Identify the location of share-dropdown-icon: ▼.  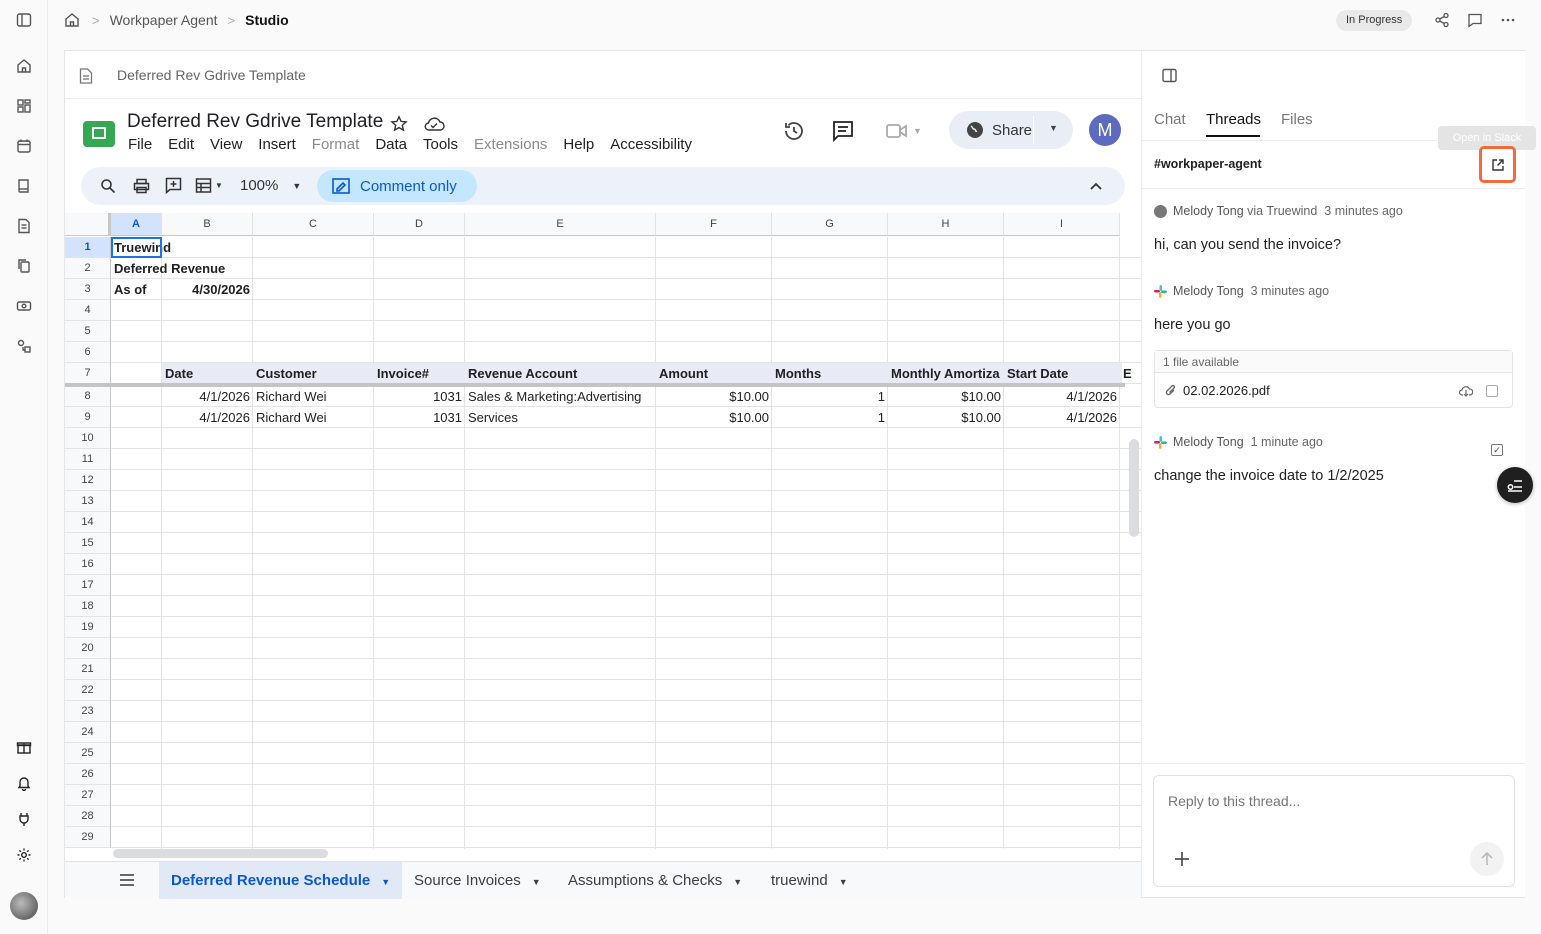
(1053, 128).